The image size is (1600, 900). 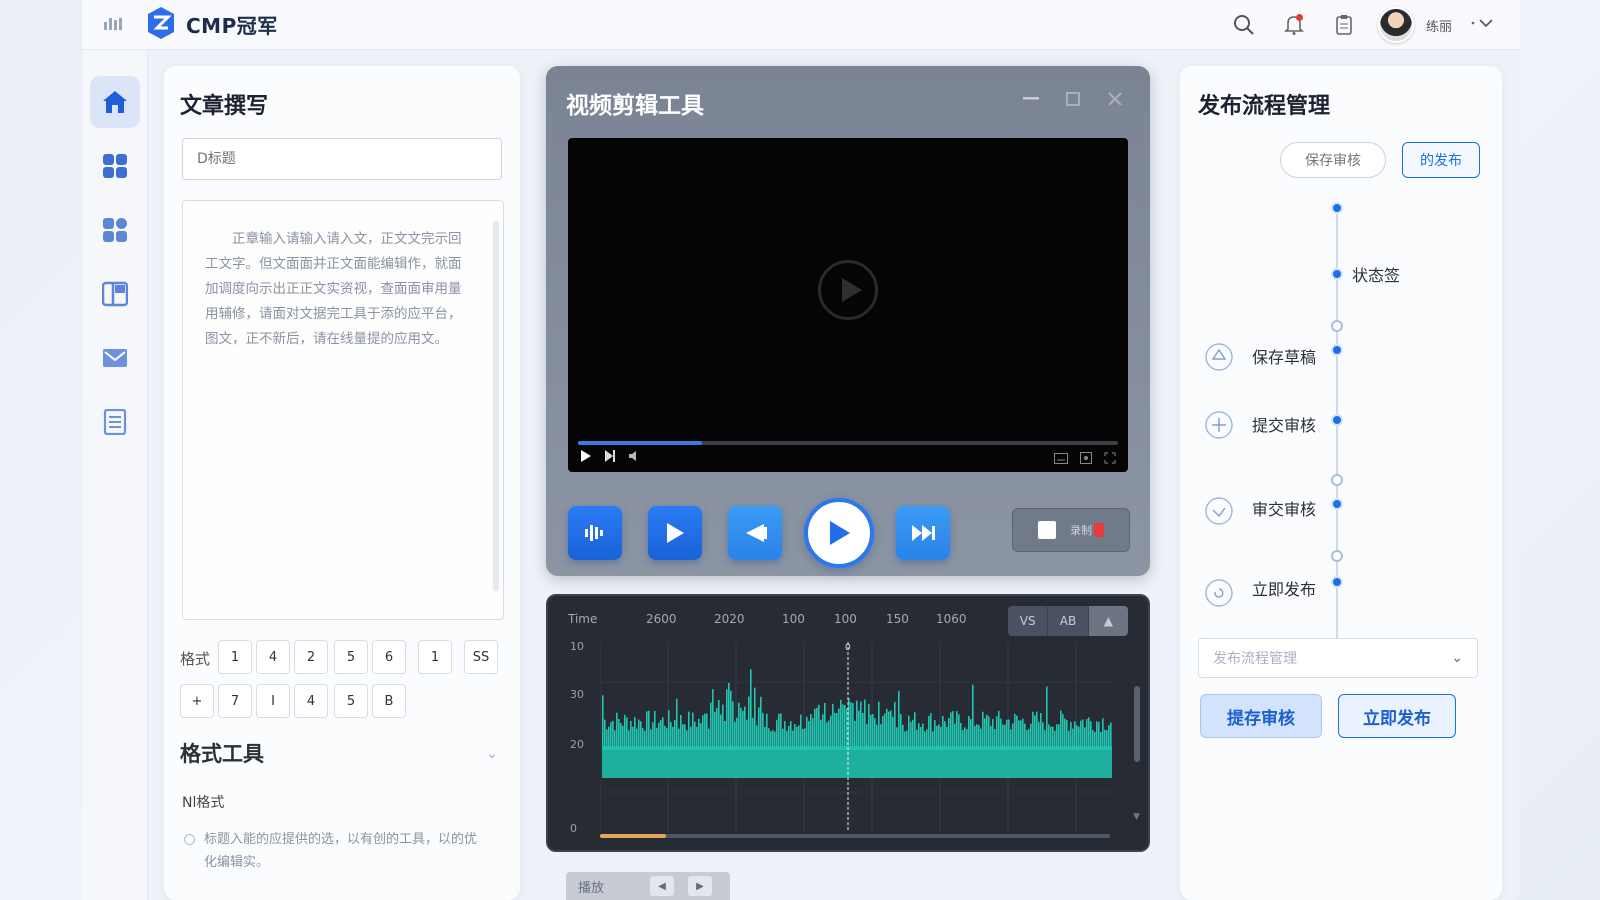 What do you see at coordinates (1219, 511) in the screenshot?
I see `check-circle-icon` at bounding box center [1219, 511].